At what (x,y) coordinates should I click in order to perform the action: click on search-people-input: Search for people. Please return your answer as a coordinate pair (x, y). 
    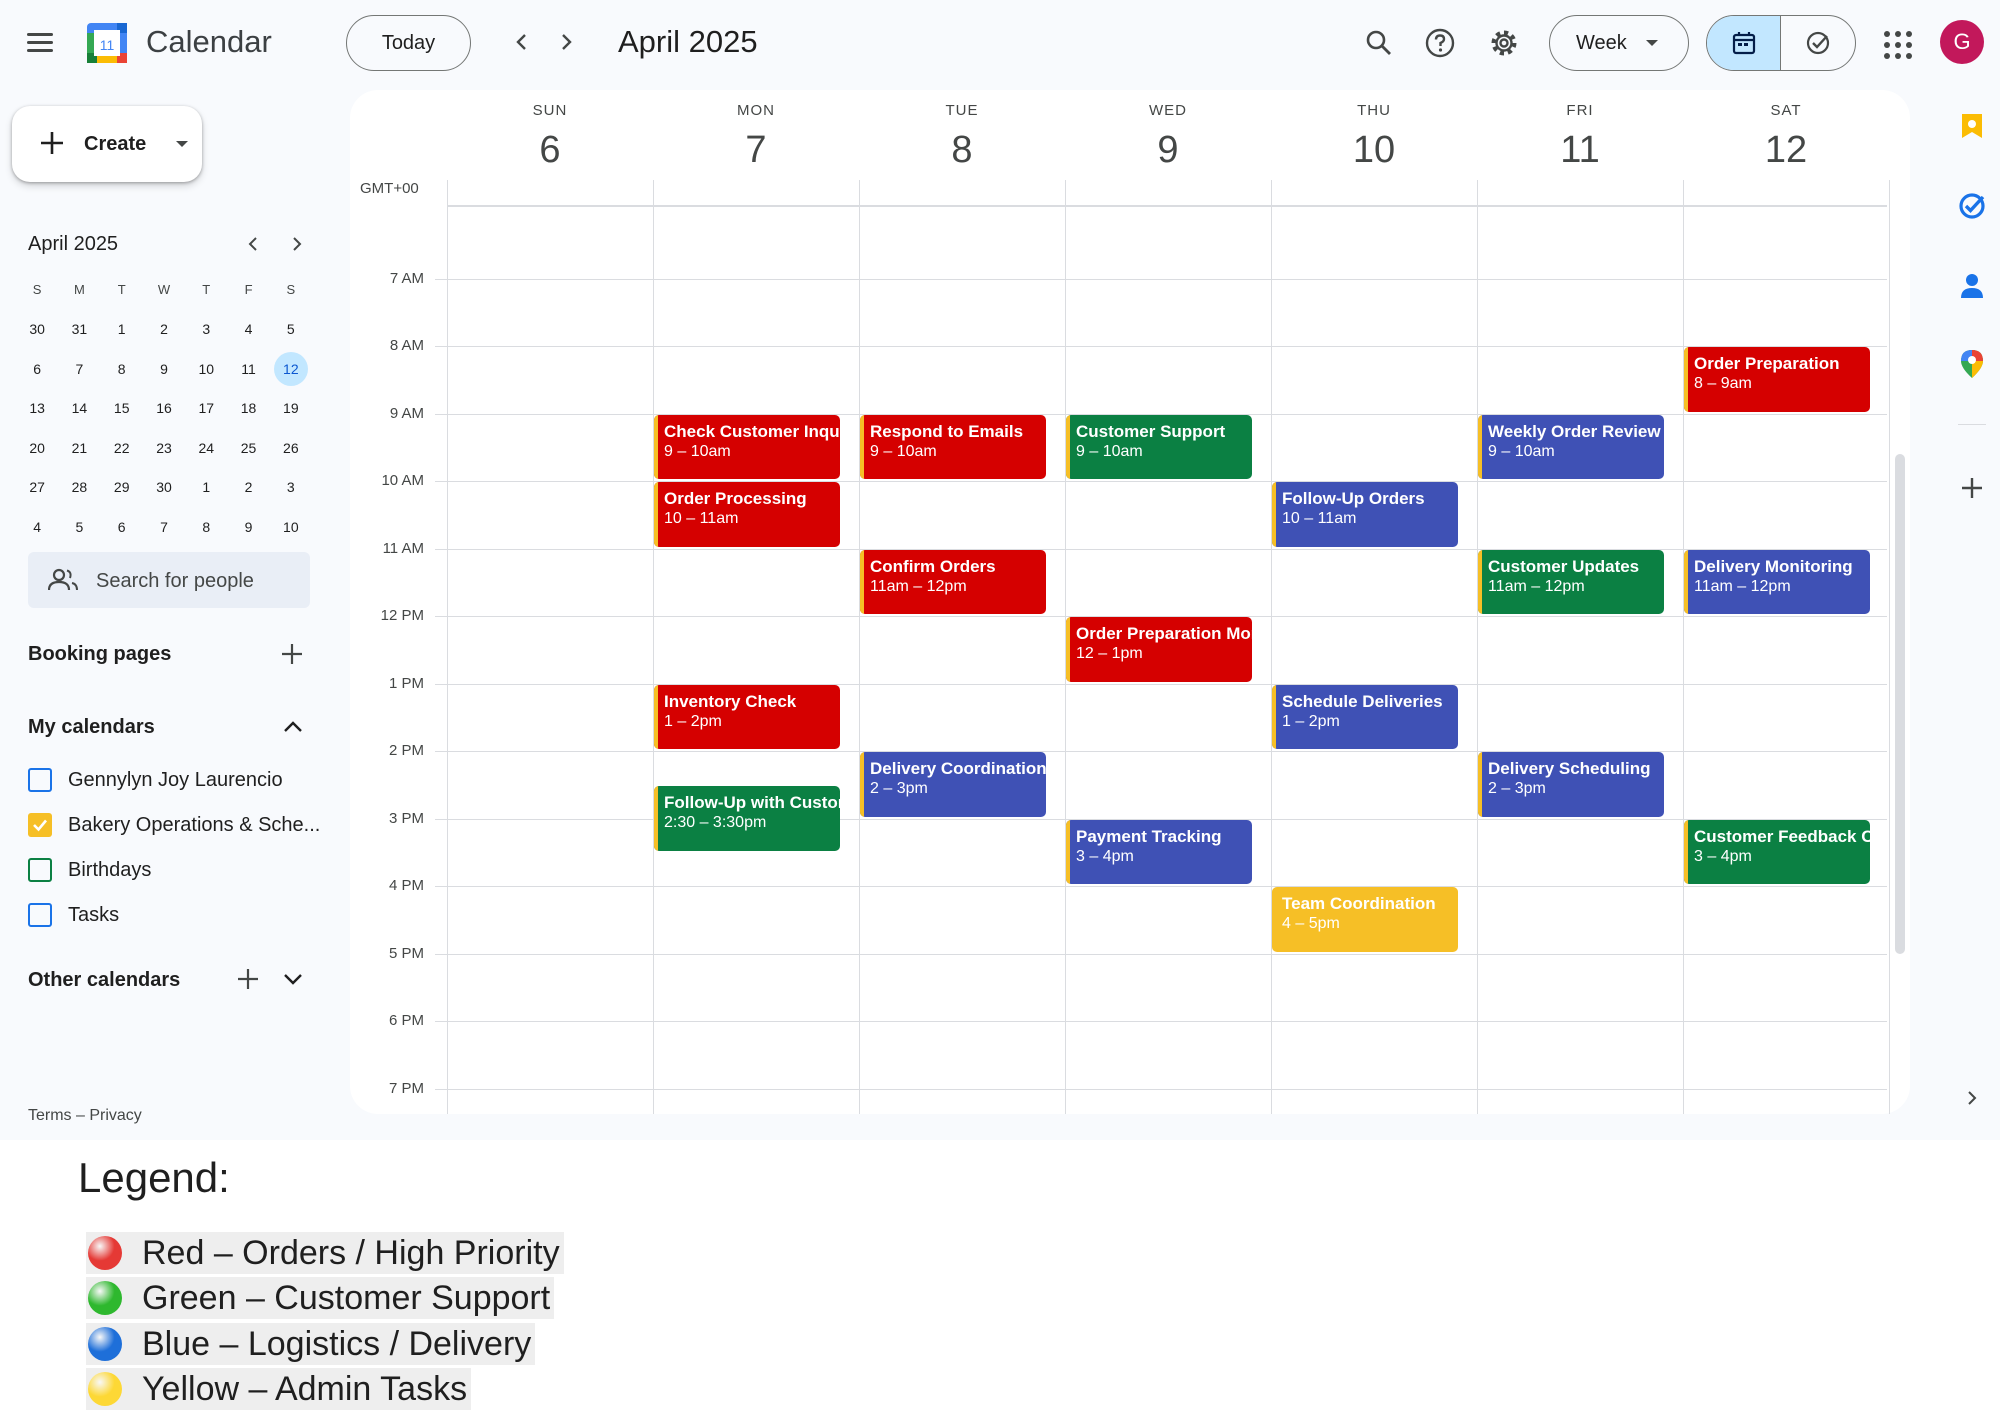
    Looking at the image, I should click on (169, 580).